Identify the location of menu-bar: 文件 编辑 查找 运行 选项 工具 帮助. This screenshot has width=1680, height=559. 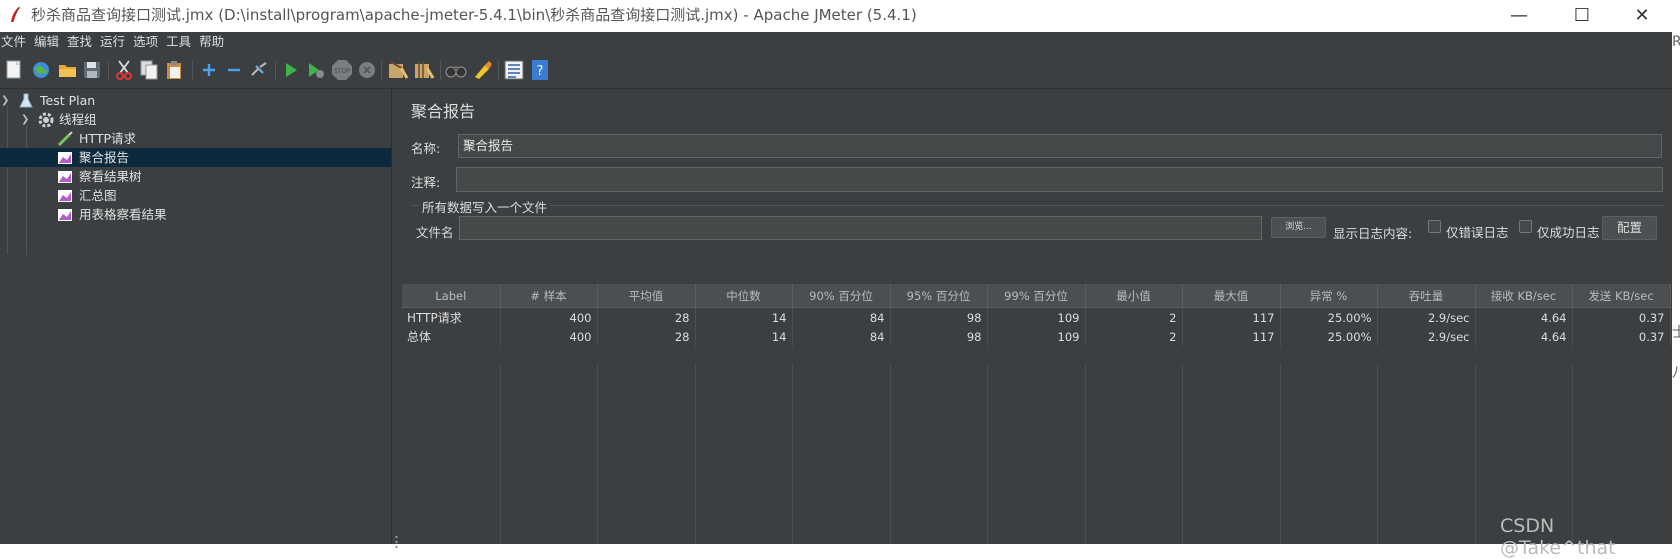
(836, 42).